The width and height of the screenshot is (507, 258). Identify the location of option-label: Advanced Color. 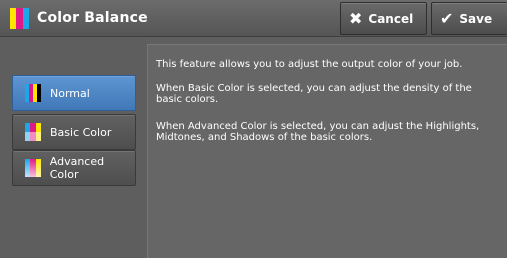
(77, 168).